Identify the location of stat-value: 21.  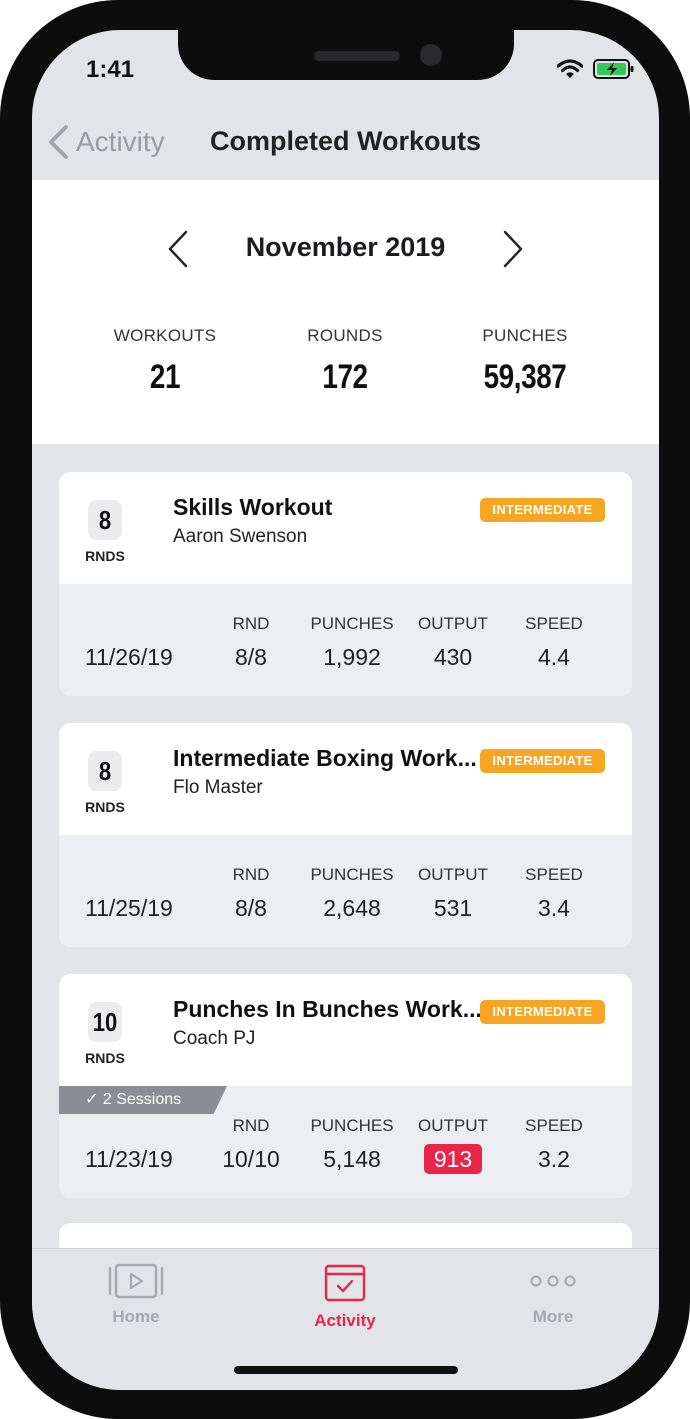
(165, 377).